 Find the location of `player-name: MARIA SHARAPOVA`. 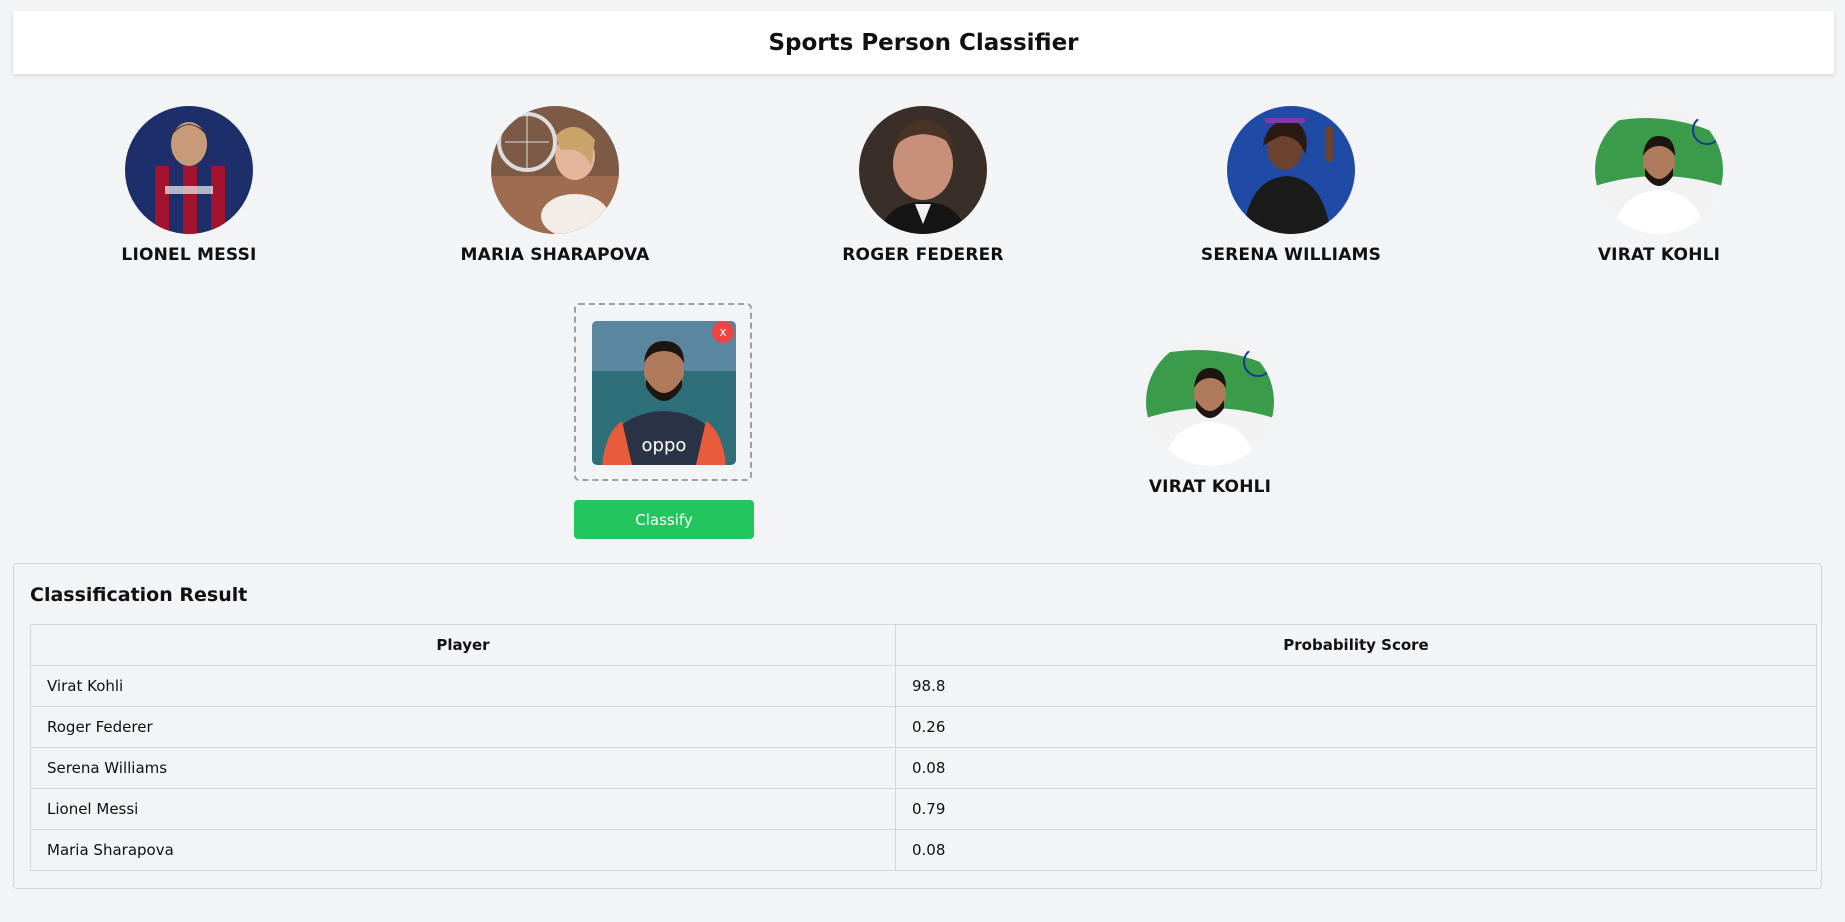

player-name: MARIA SHARAPOVA is located at coordinates (555, 255).